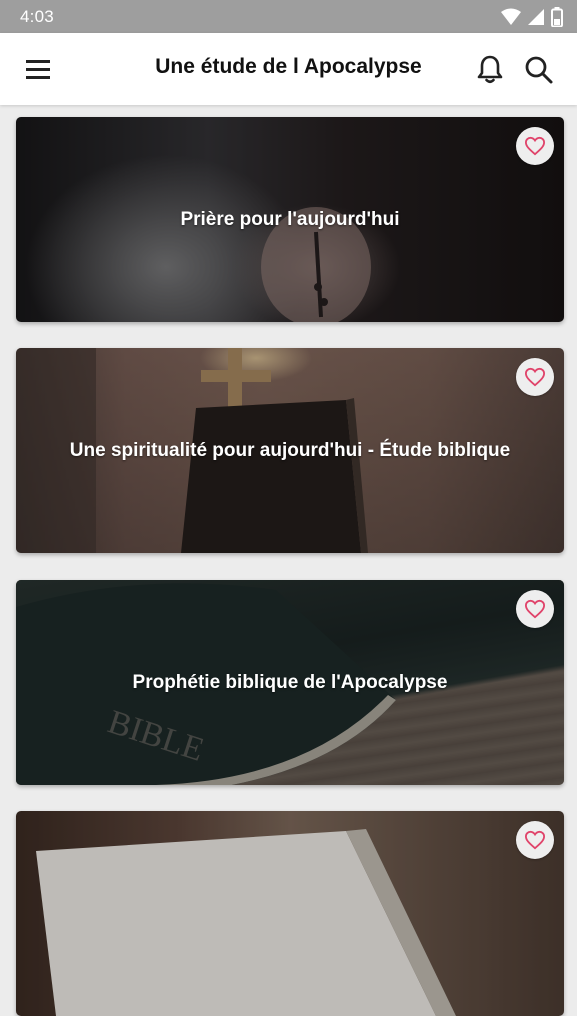 The image size is (577, 1016). I want to click on status-bar: 4:03, so click(288, 16).